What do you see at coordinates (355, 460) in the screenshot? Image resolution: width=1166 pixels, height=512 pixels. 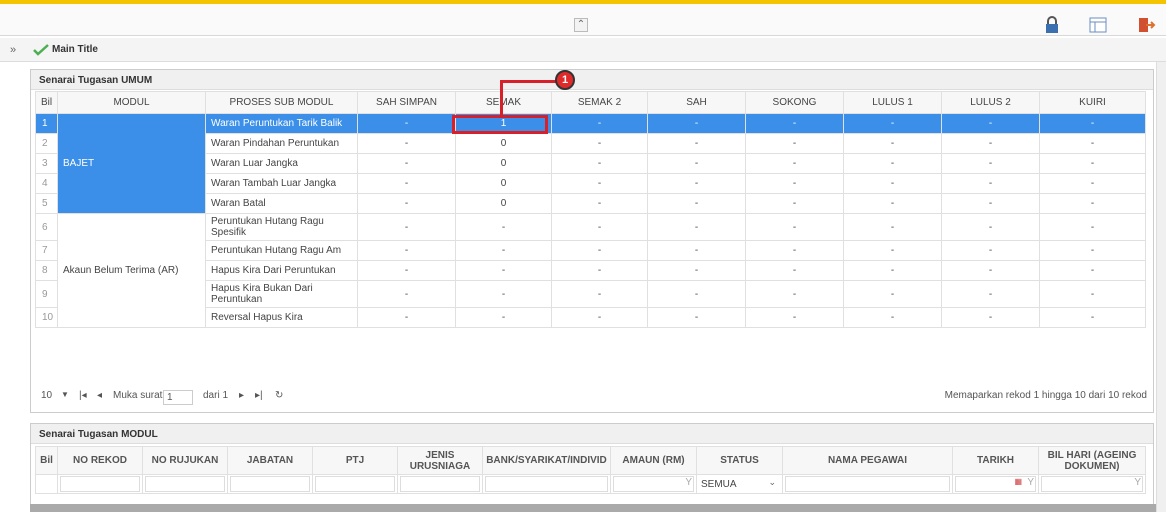 I see `col-header: PTJ` at bounding box center [355, 460].